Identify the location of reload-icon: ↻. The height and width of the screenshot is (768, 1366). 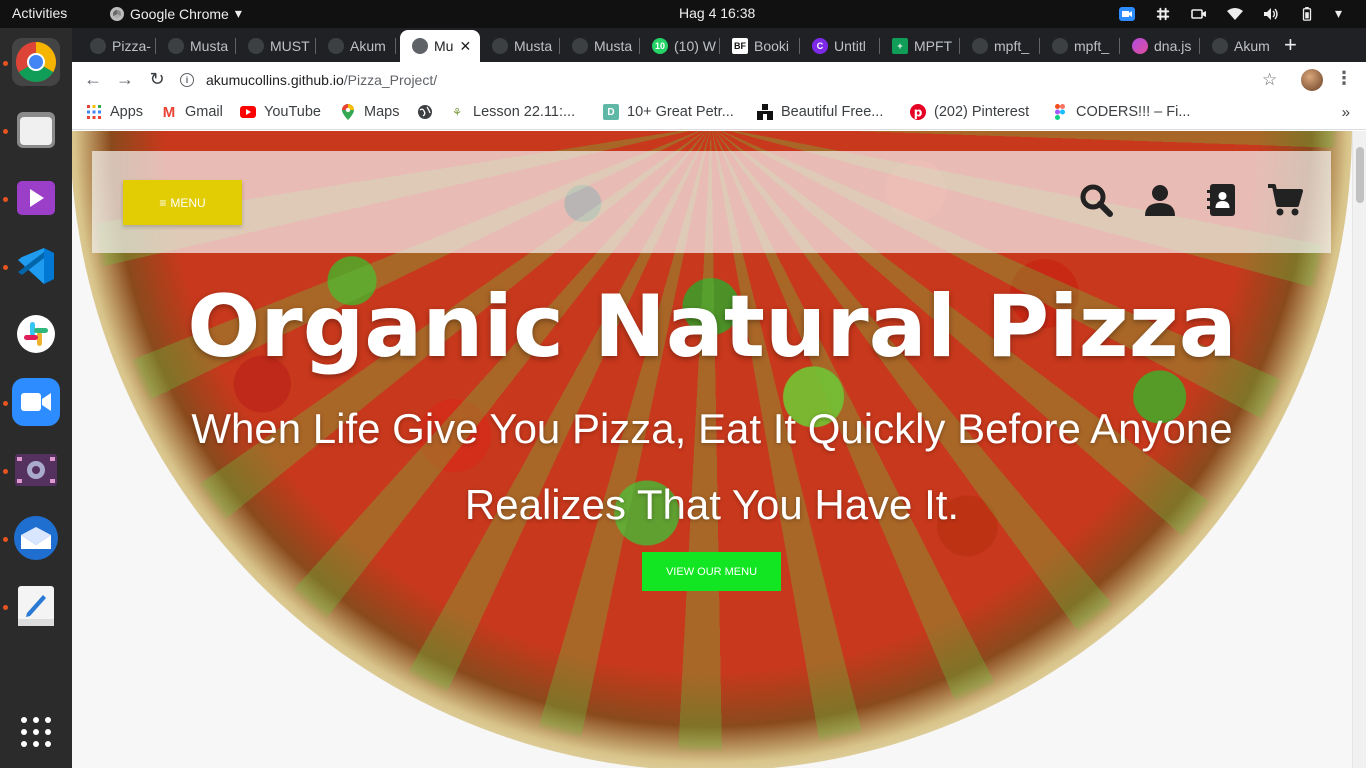
(157, 79).